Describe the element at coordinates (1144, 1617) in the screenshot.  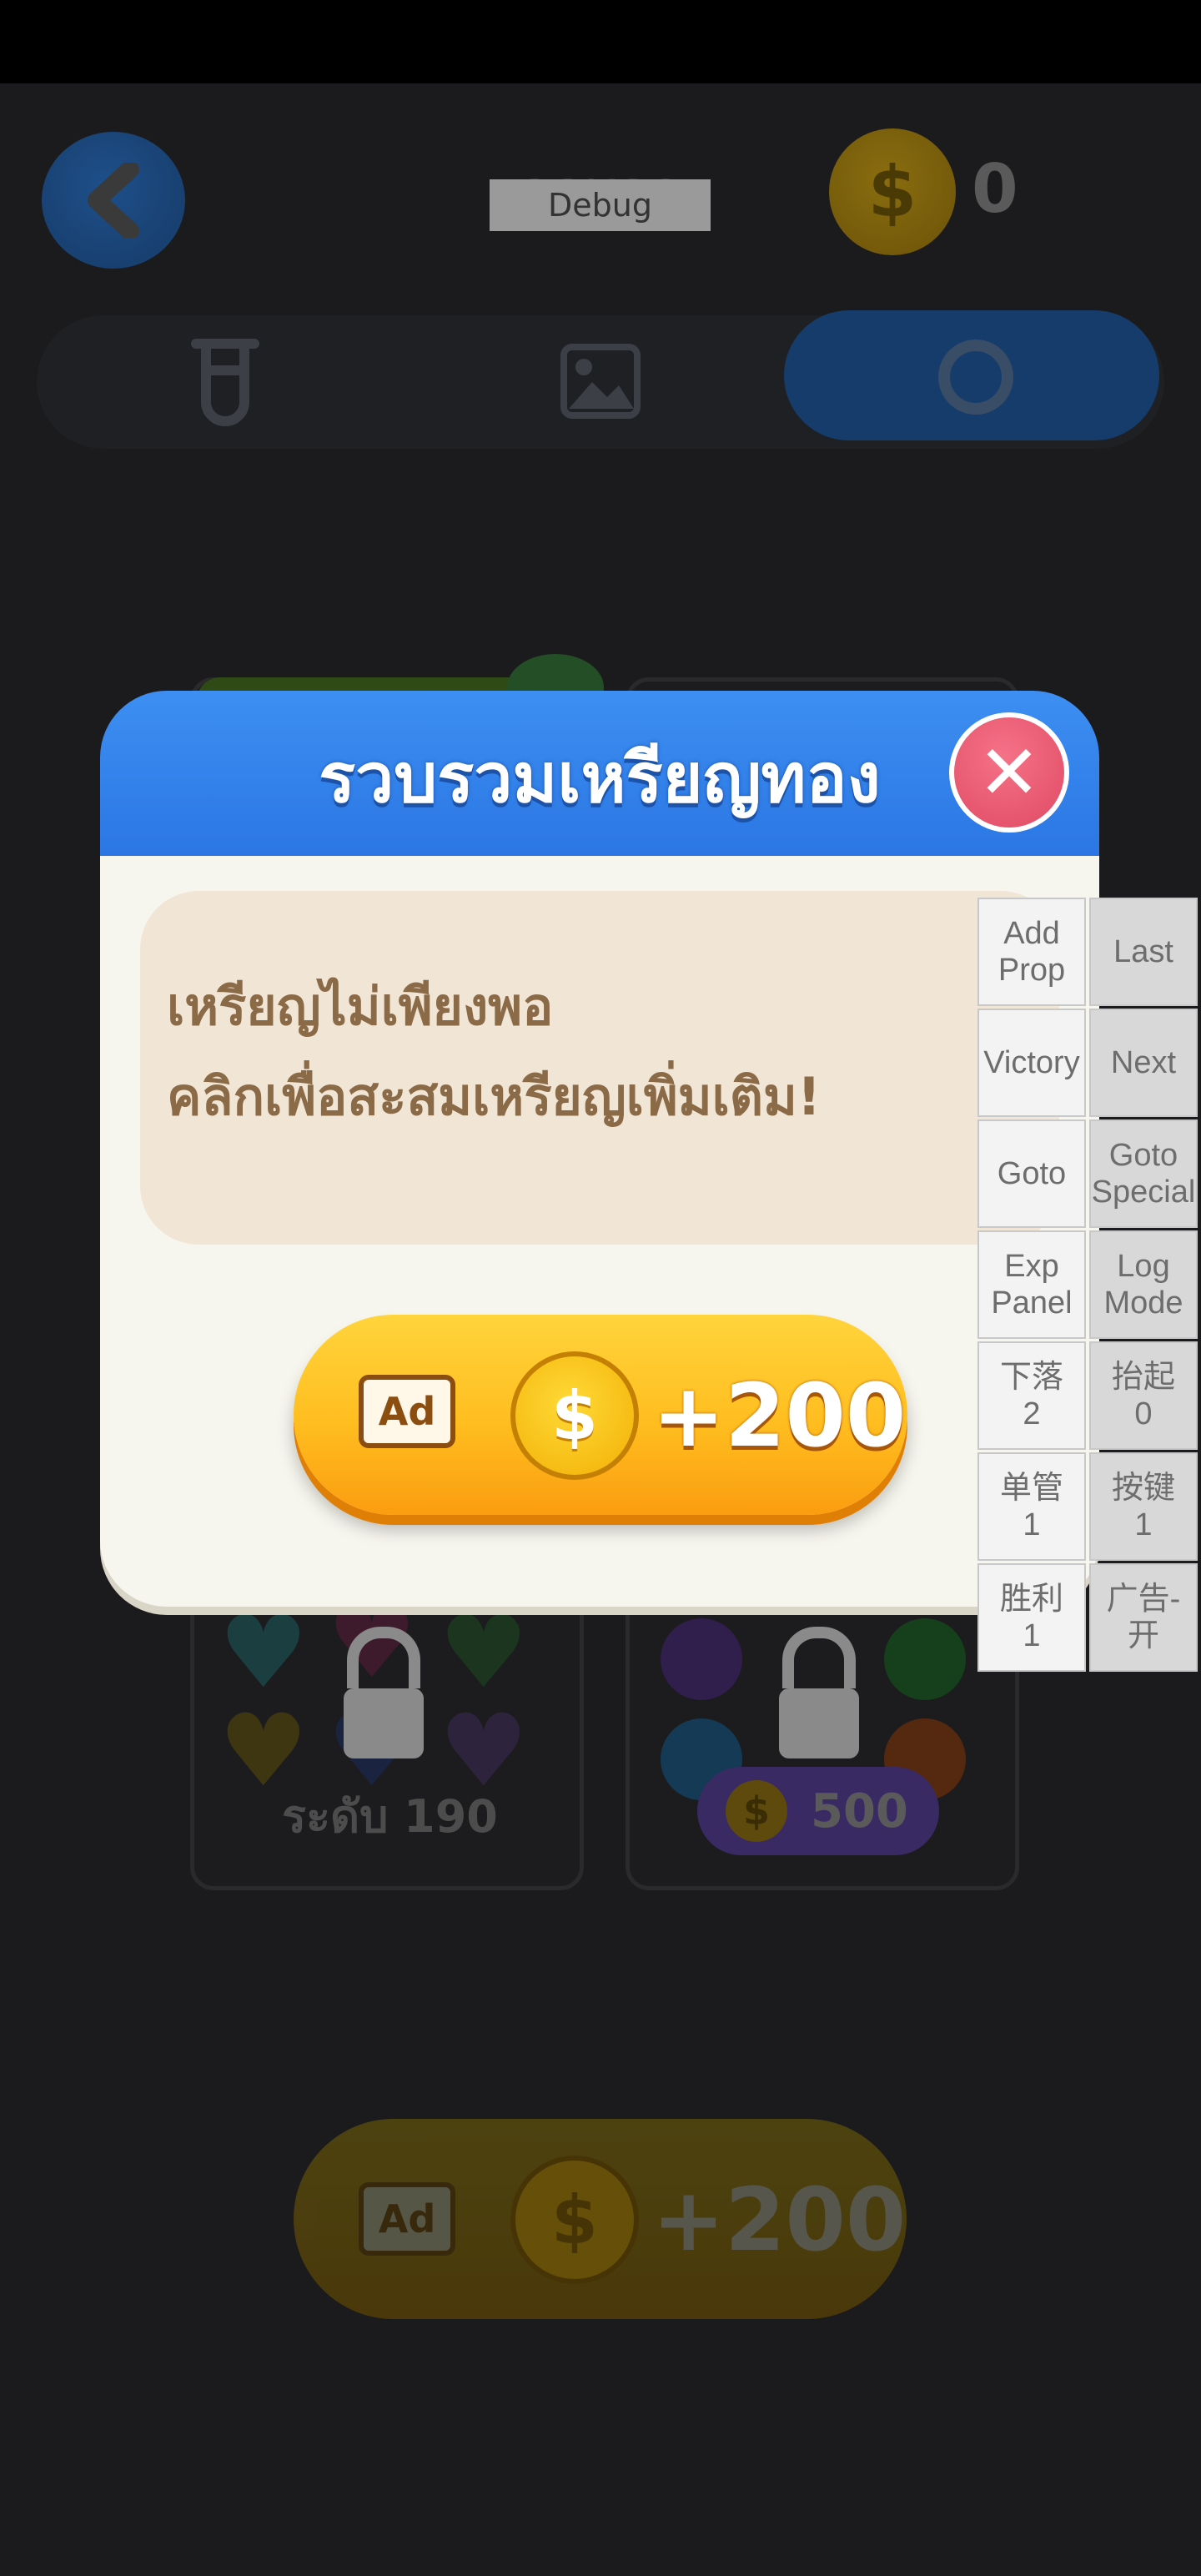
I see `debug-button: 广告-开` at that location.